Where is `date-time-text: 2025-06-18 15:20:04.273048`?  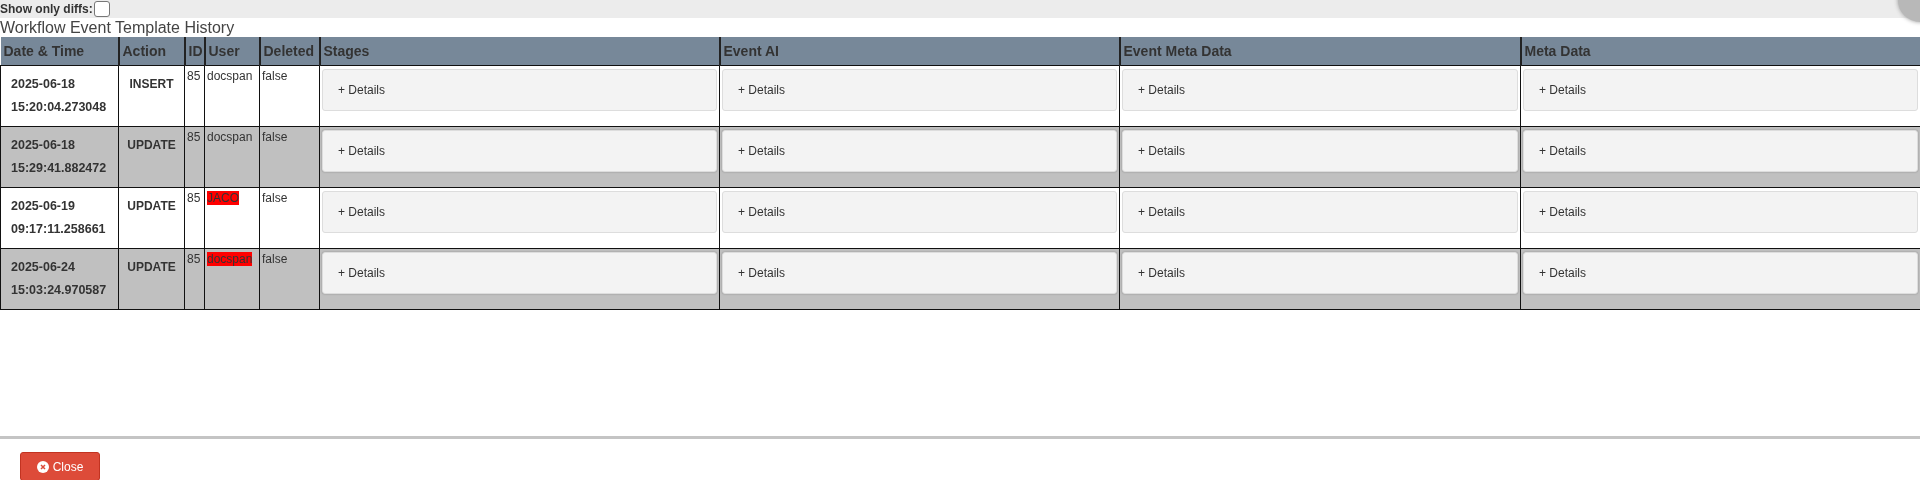 date-time-text: 2025-06-18 15:20:04.273048 is located at coordinates (59, 96).